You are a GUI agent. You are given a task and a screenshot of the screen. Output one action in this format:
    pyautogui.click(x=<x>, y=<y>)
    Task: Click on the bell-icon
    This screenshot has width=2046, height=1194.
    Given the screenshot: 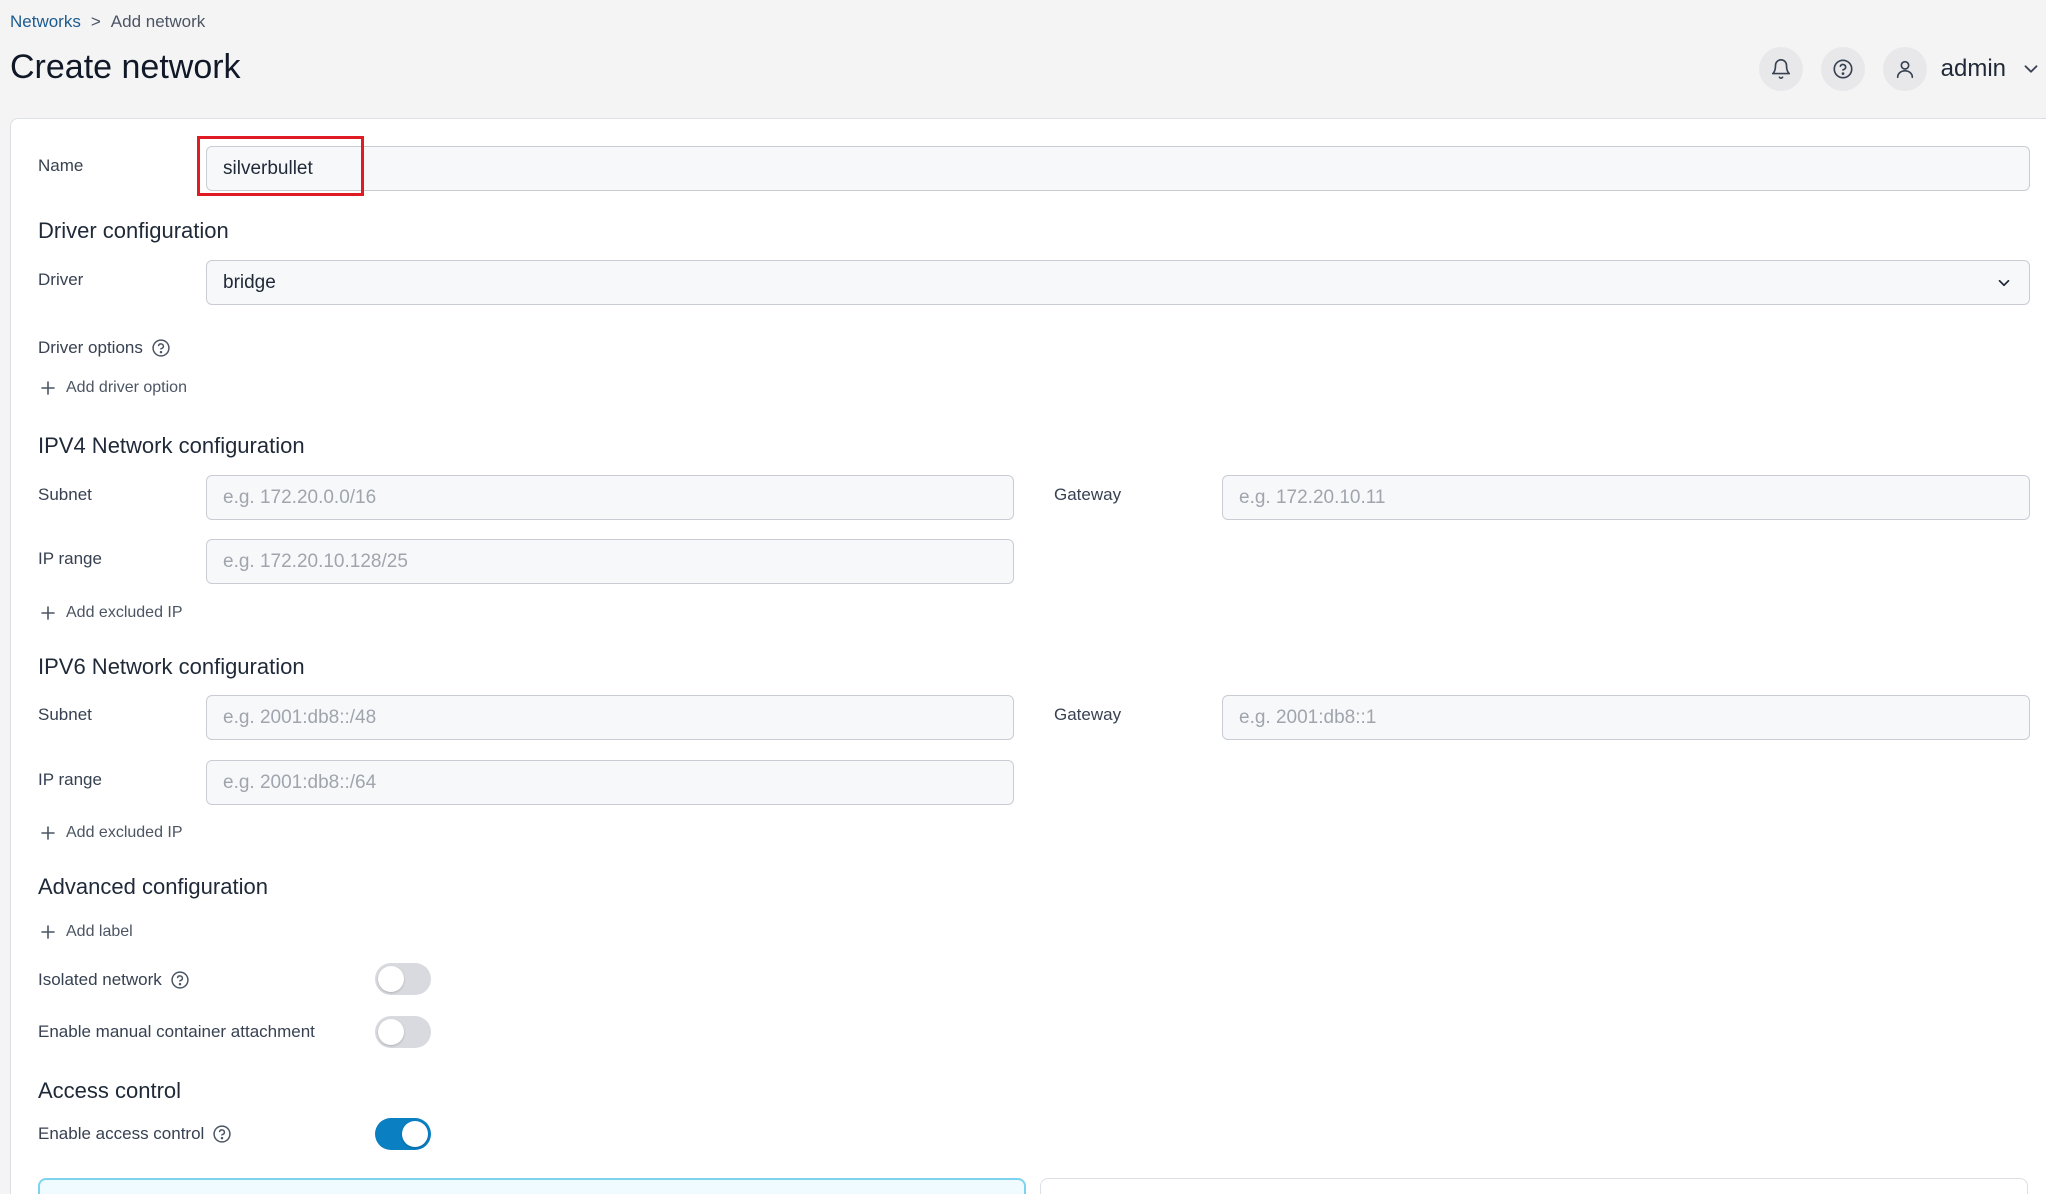 What is the action you would take?
    pyautogui.click(x=1780, y=69)
    